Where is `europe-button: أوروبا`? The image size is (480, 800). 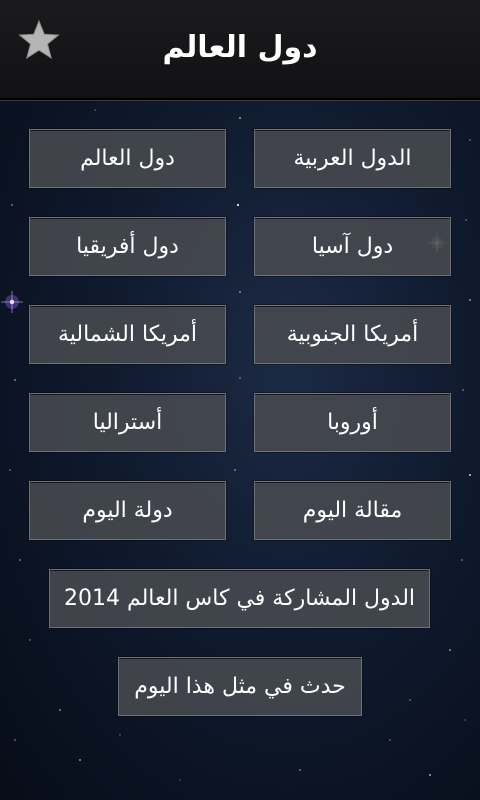 europe-button: أوروبا is located at coordinates (352, 422).